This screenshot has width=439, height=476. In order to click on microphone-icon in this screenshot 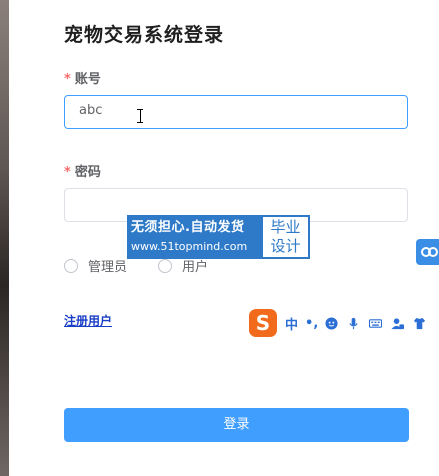, I will do `click(353, 323)`.